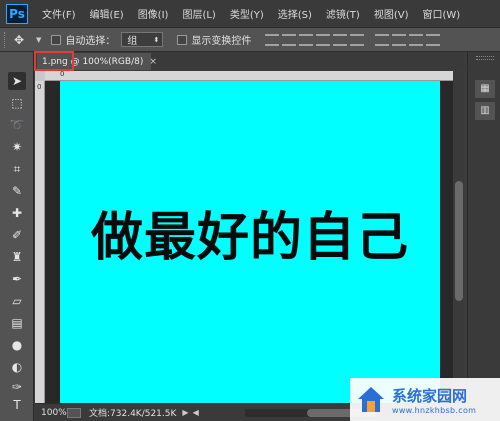 The image size is (500, 421). I want to click on vertical-scroll-thumb, so click(459, 241).